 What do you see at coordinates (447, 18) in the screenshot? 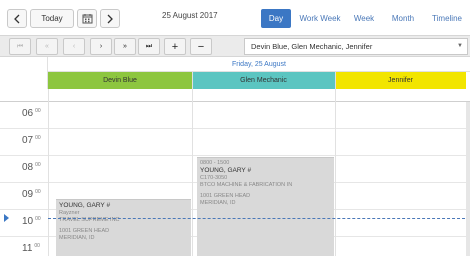
I see `view-tab-timeline: Timeline` at bounding box center [447, 18].